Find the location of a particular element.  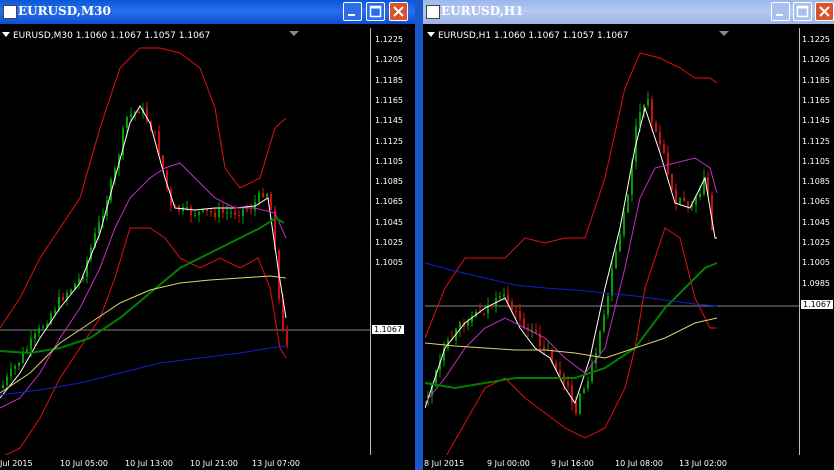

time-tick-label: 10 Jul 08:00 is located at coordinates (639, 463).